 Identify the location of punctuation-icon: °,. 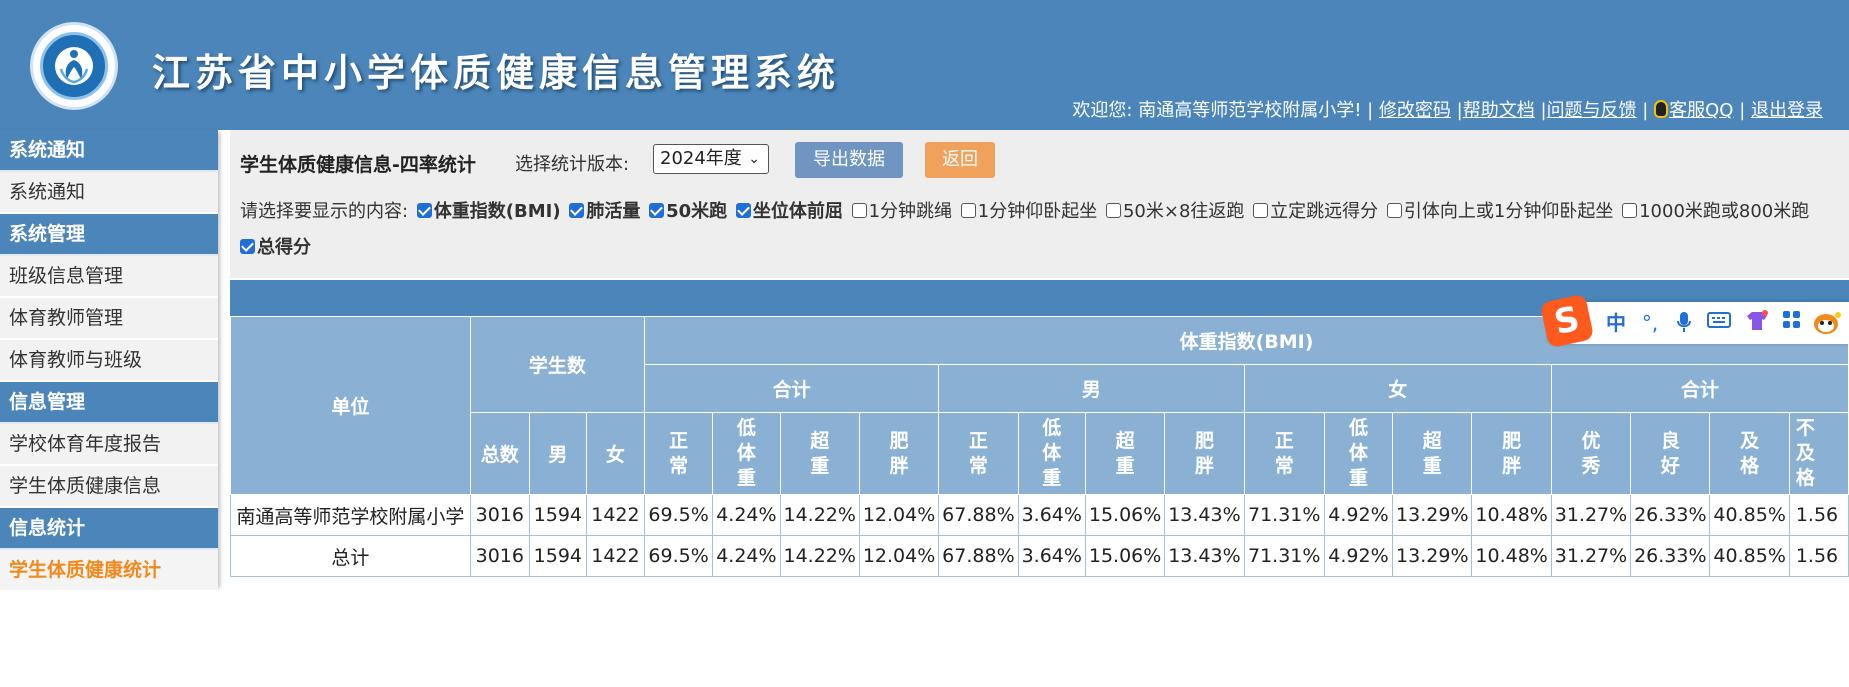
(1650, 323).